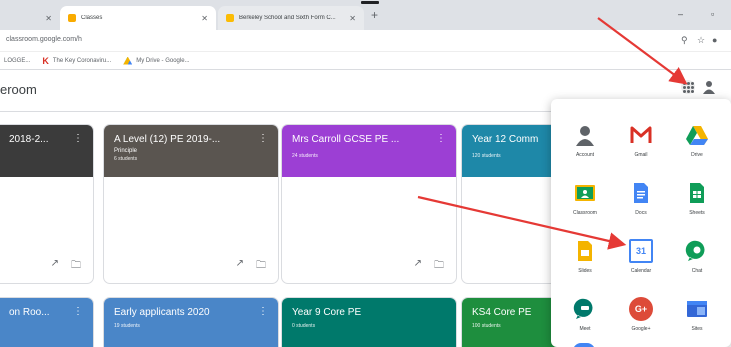 Image resolution: width=731 pixels, height=347 pixels. I want to click on tab-berkeley-school: Berkeley School and Sixth Form C... ✕, so click(291, 18).